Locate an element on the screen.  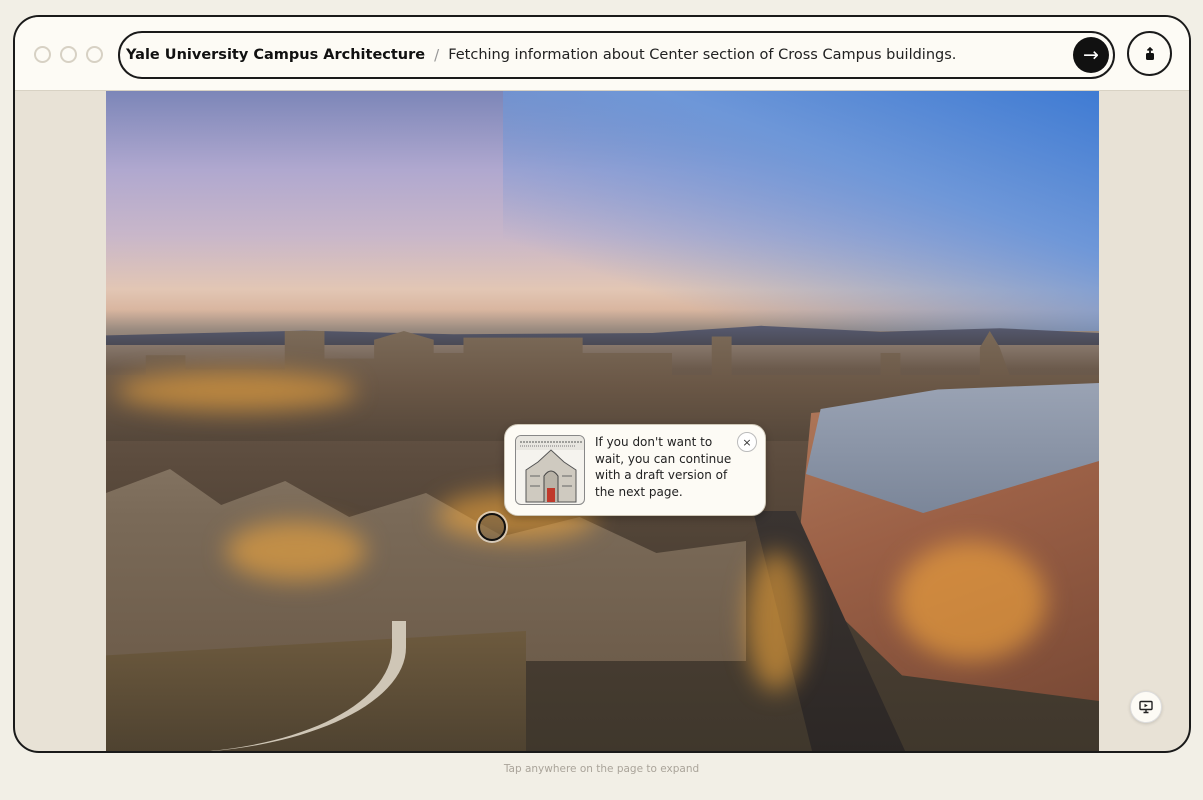
share-icon is located at coordinates (1149, 53).